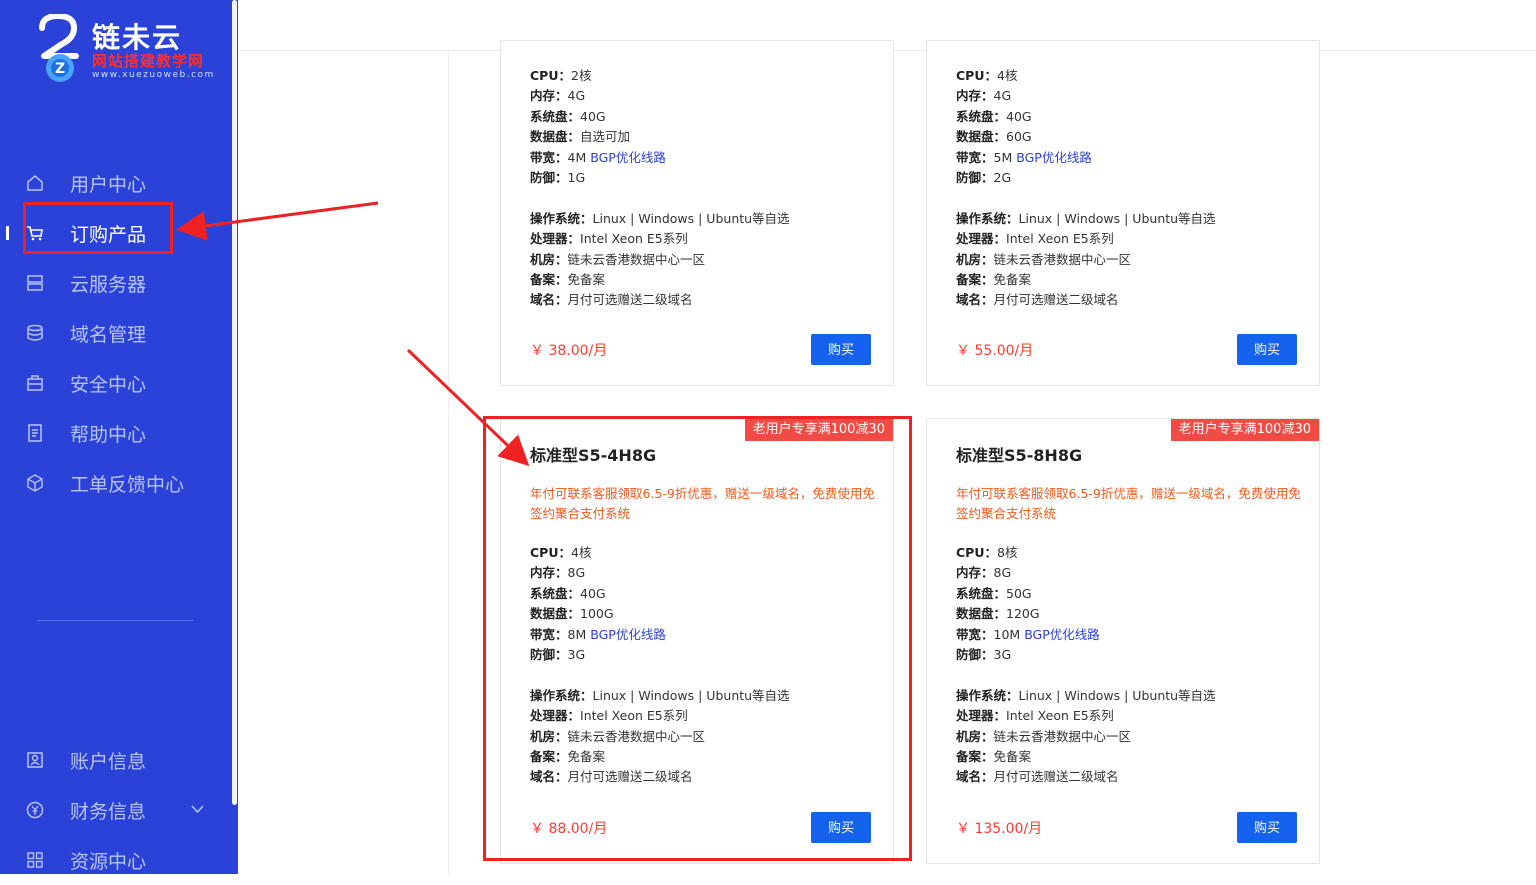 This screenshot has height=885, width=1536. I want to click on sidebar-item-help-center: 帮助中心, so click(115, 433).